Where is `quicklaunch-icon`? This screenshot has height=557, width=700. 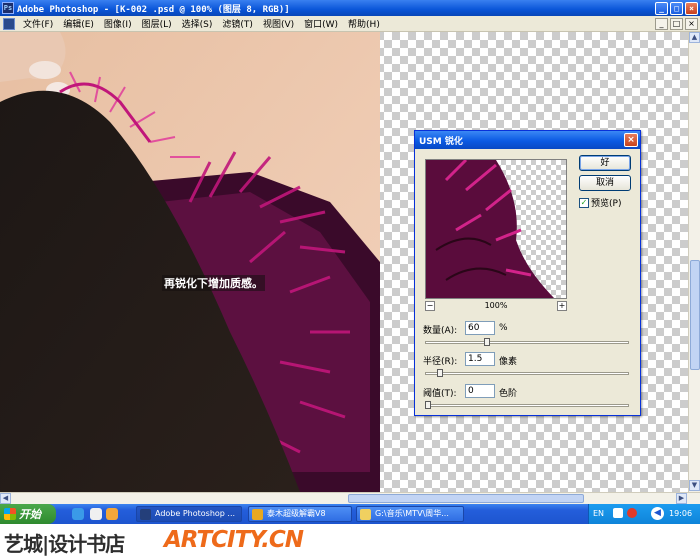 quicklaunch-icon is located at coordinates (112, 514).